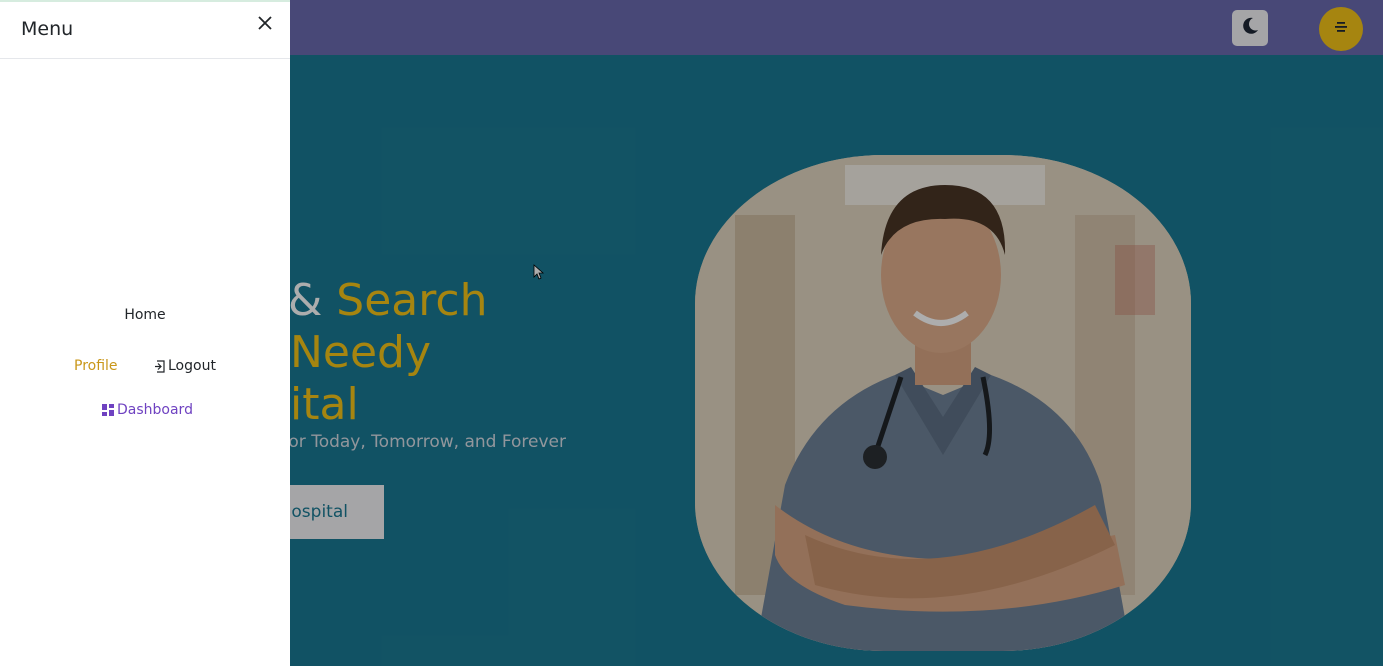  I want to click on drawer-title: Menu, so click(47, 29).